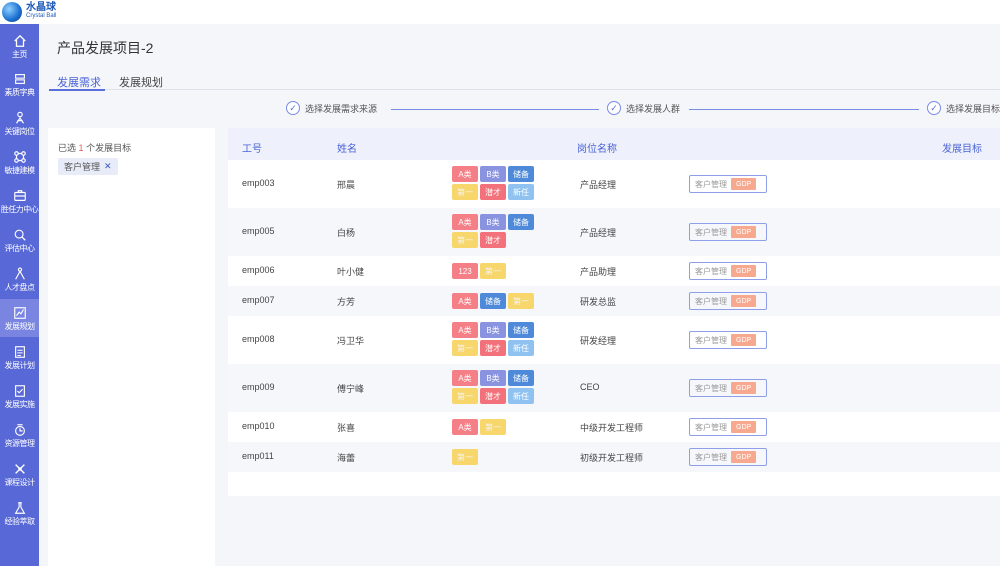 This screenshot has height=566, width=1000. I want to click on position-name: 研发总监, so click(598, 302).